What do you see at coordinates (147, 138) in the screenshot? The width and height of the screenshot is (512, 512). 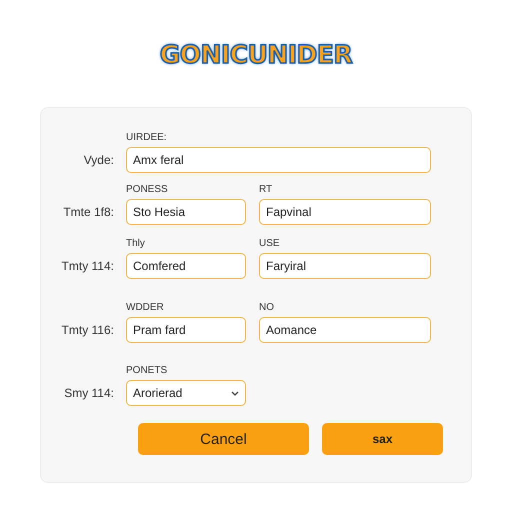 I see `field-heading: UIRDEE:` at bounding box center [147, 138].